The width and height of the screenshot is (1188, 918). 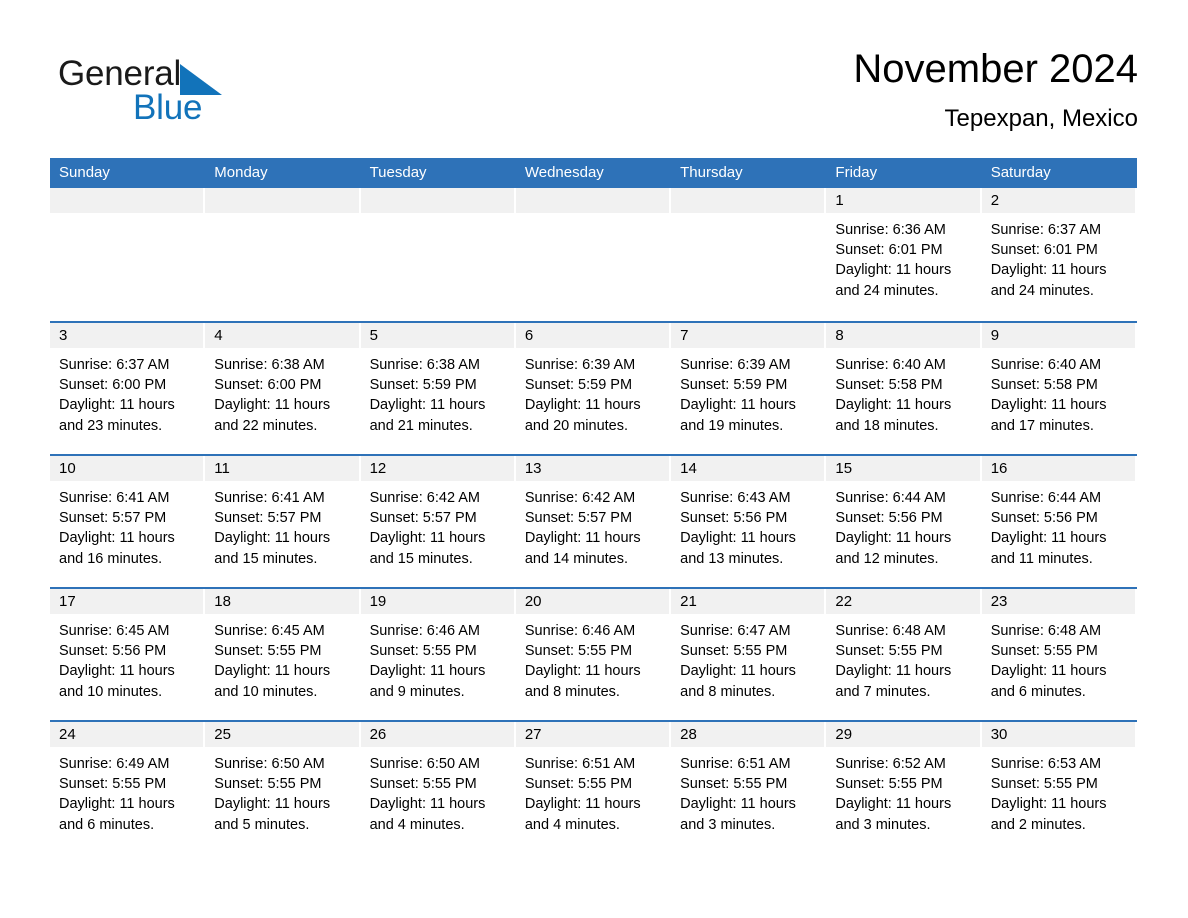 I want to click on daylight-text: Daylight: 11 hours and 8 minutes., so click(x=738, y=681).